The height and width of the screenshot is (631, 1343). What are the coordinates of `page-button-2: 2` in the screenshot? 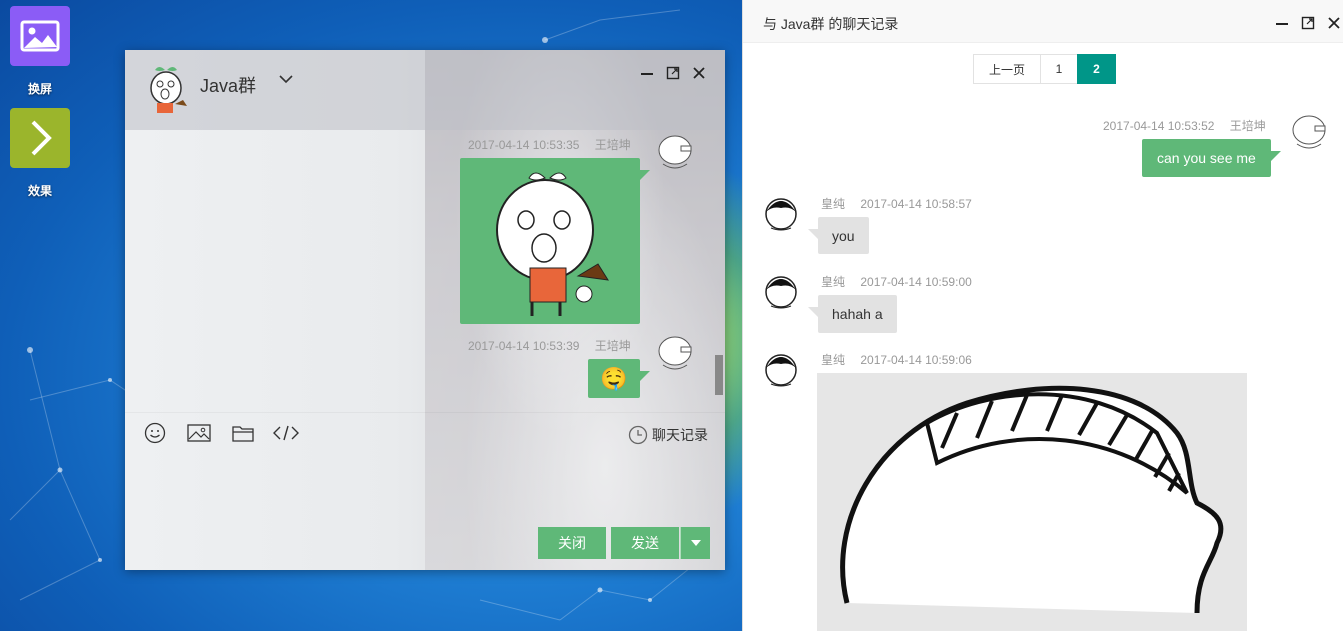 It's located at (1096, 69).